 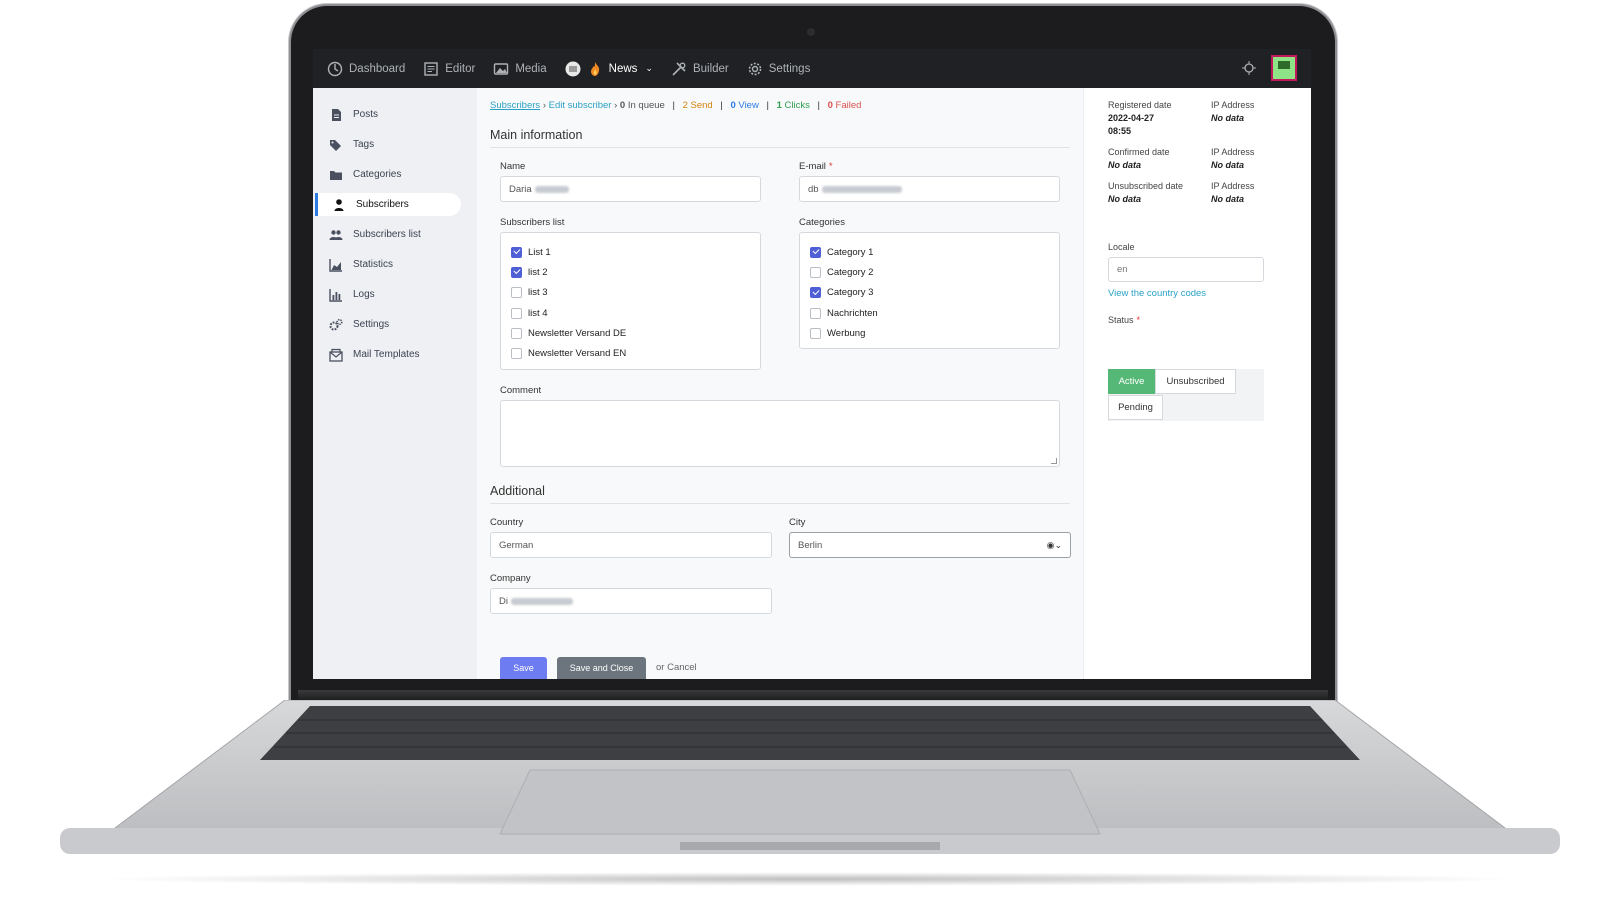 I want to click on sidebar-item-logs: Logs, so click(x=388, y=294).